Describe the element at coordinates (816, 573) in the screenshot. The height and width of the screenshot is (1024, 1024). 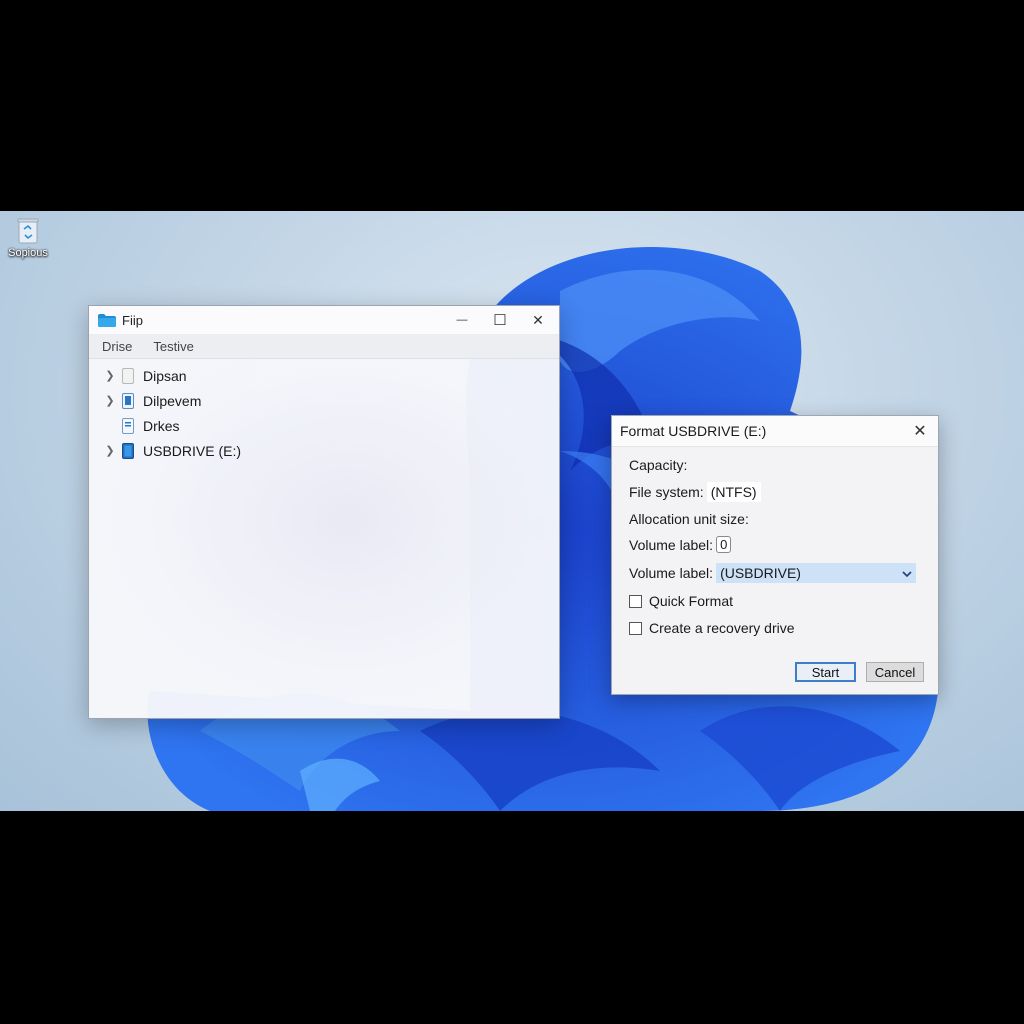
I see `volume-label-select: (USBDRIVE)` at that location.